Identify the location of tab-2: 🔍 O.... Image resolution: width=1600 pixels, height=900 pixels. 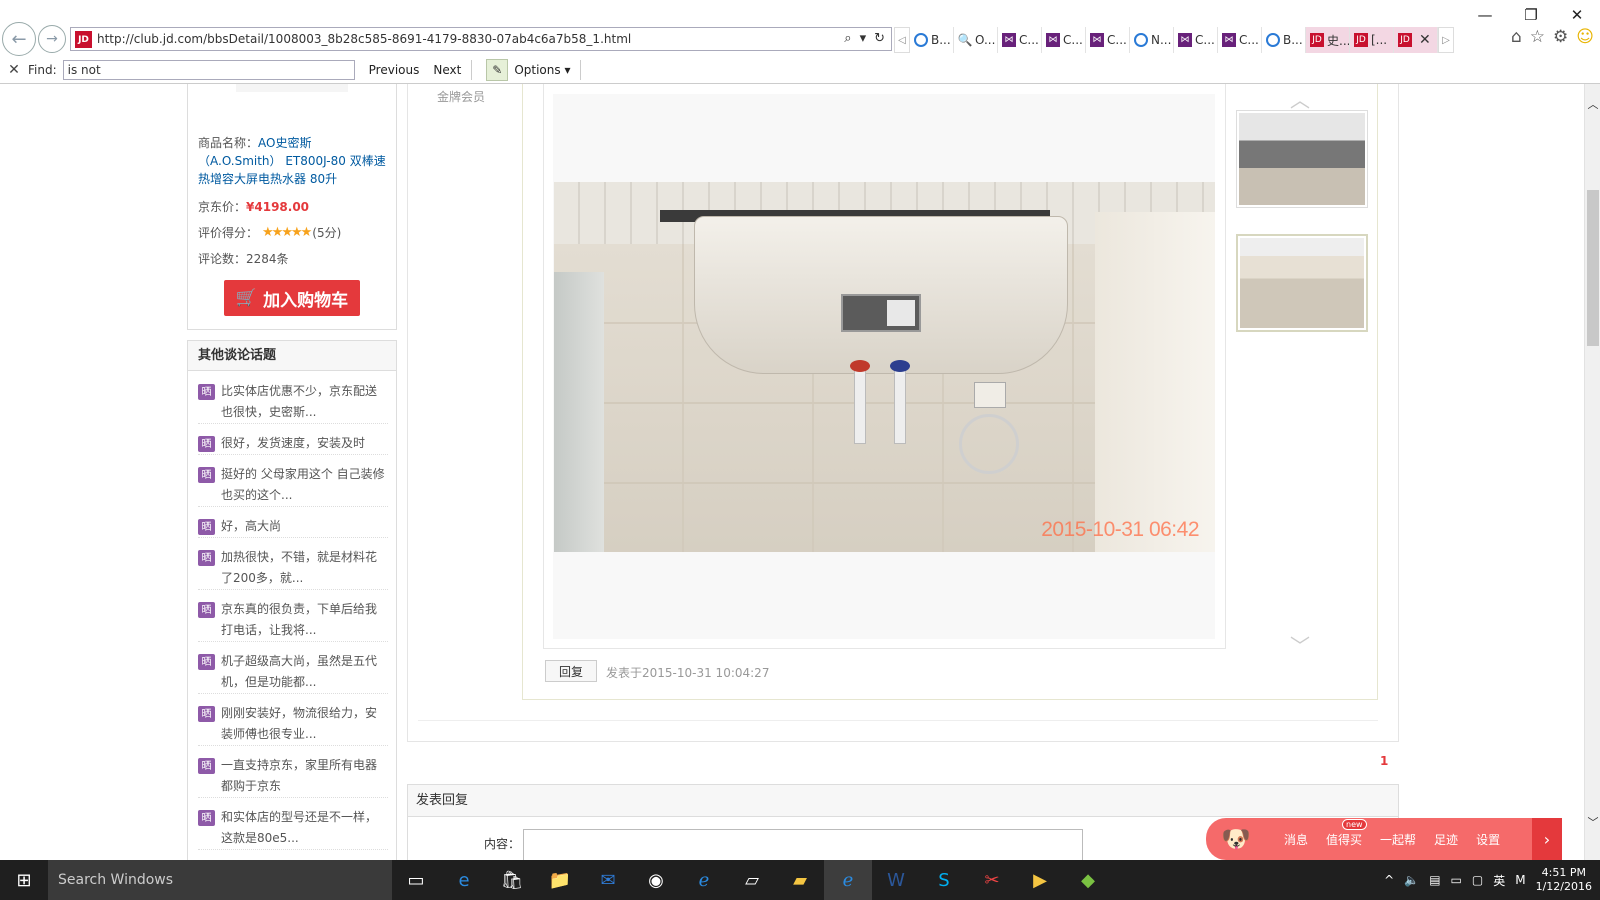
(976, 40).